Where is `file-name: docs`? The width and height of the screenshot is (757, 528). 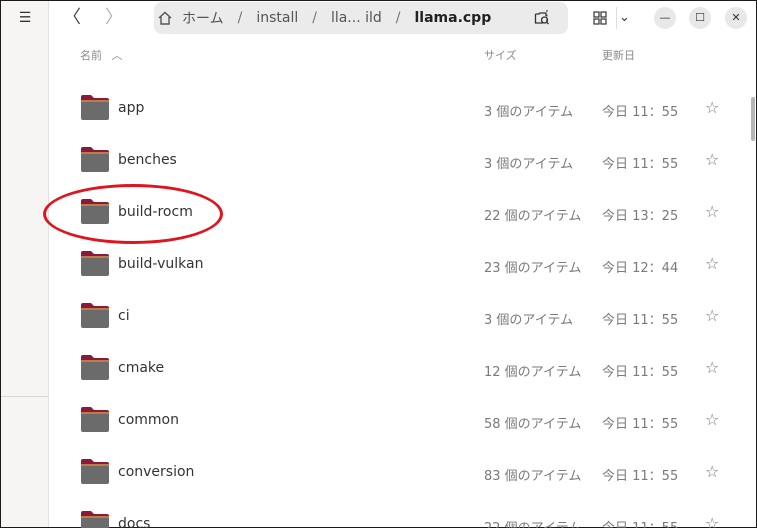 file-name: docs is located at coordinates (134, 522).